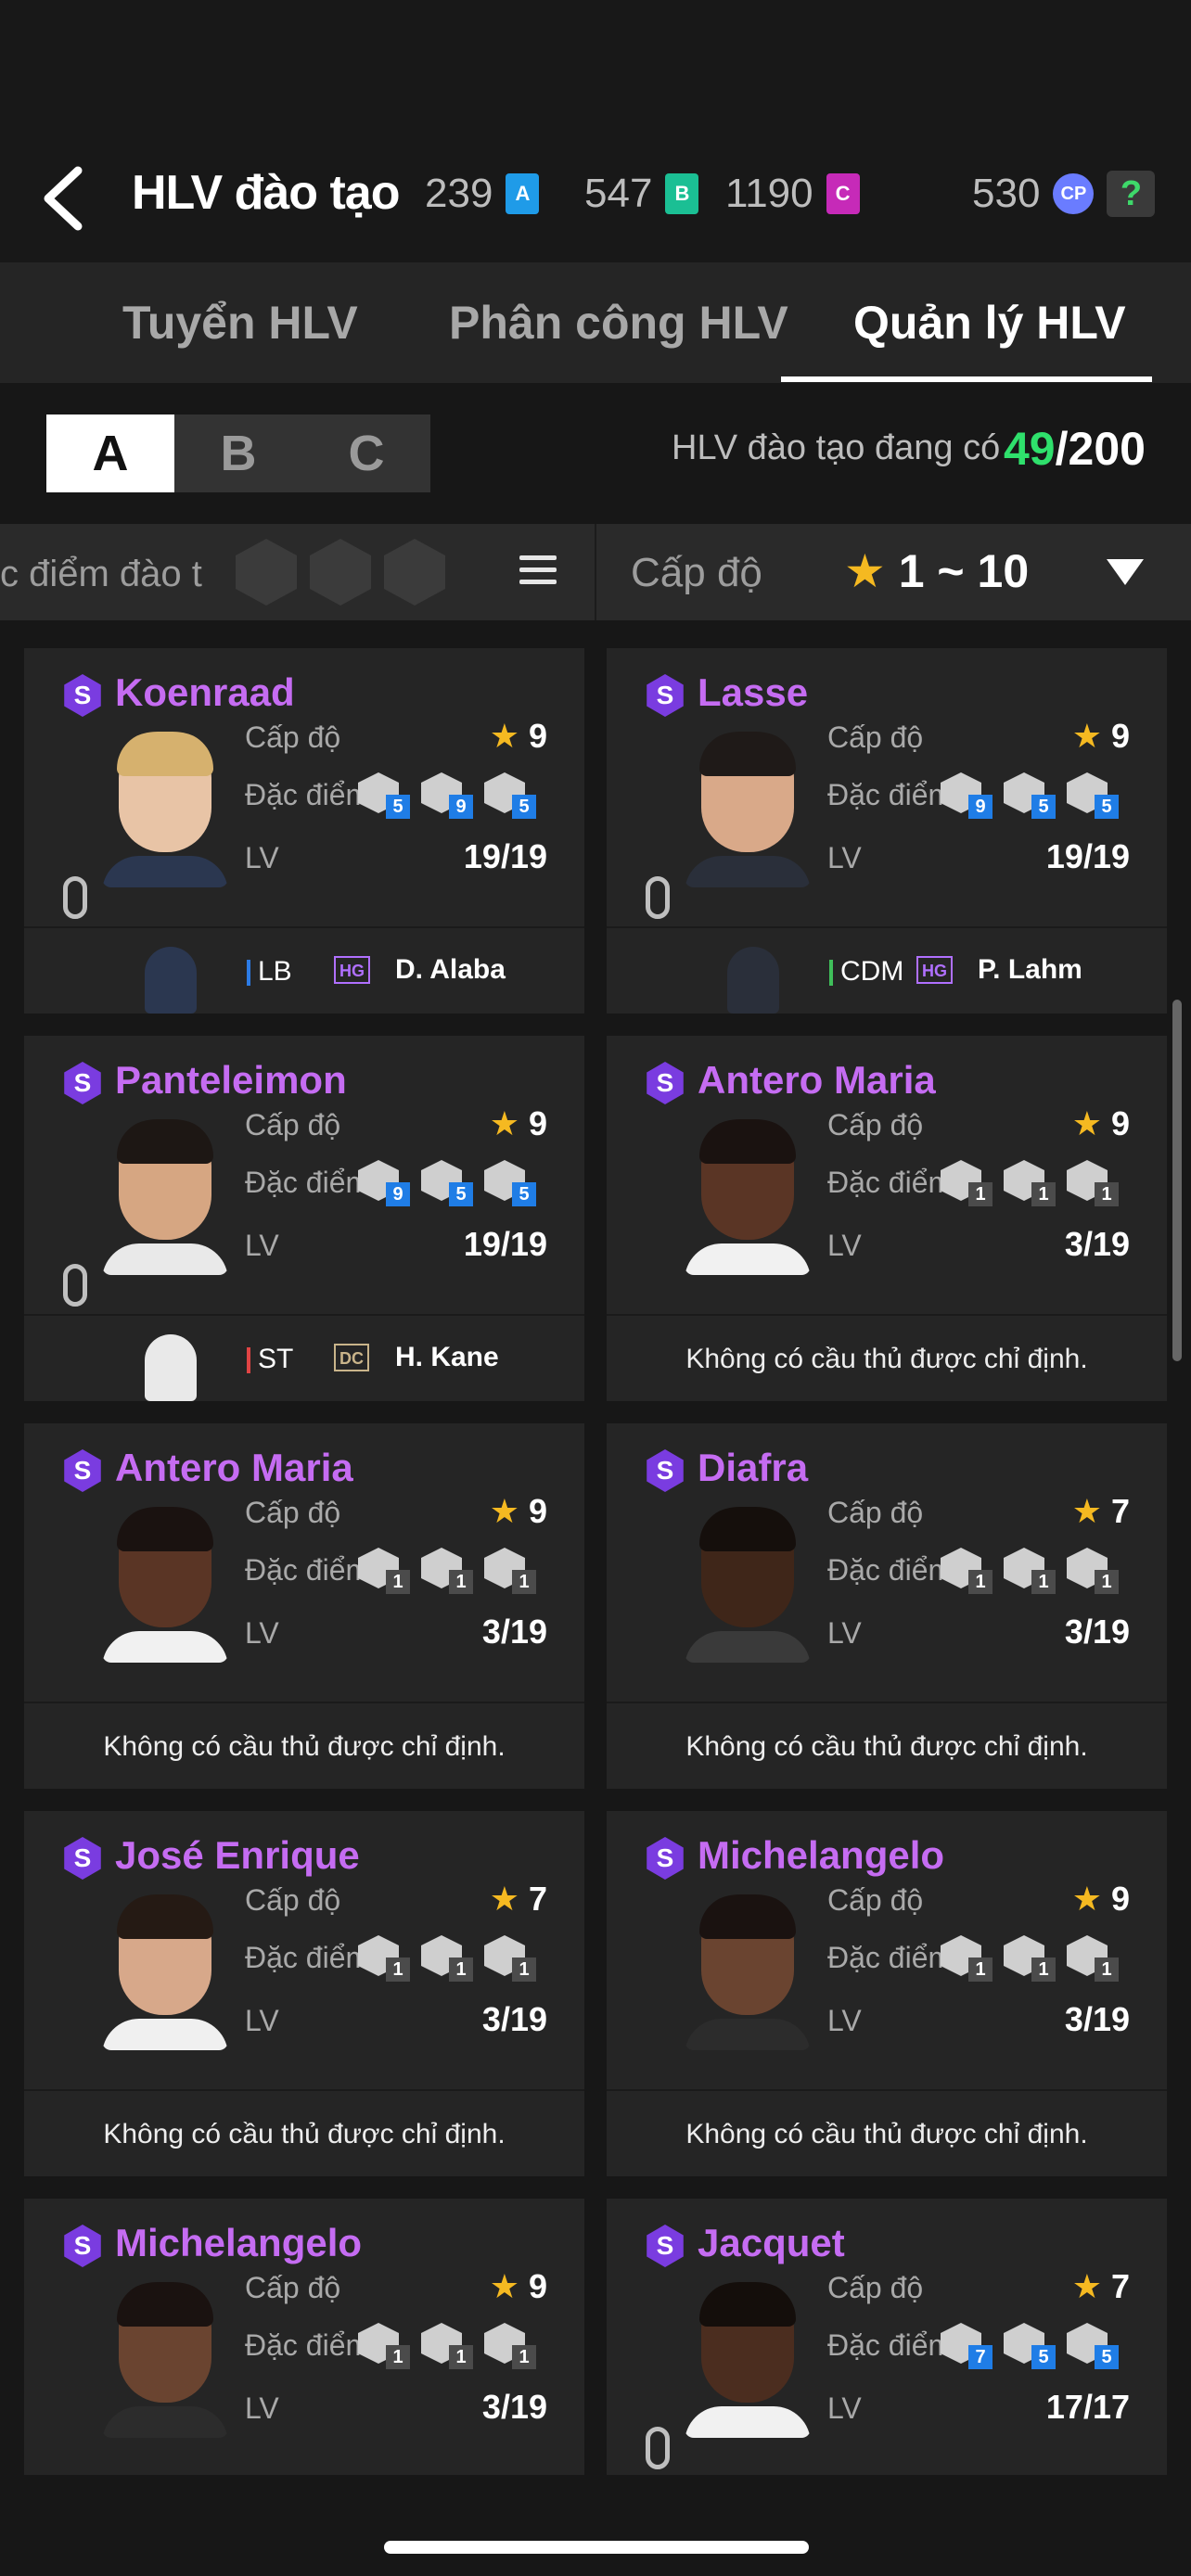  Describe the element at coordinates (821, 1855) in the screenshot. I see `coach-name: Michelangelo` at that location.